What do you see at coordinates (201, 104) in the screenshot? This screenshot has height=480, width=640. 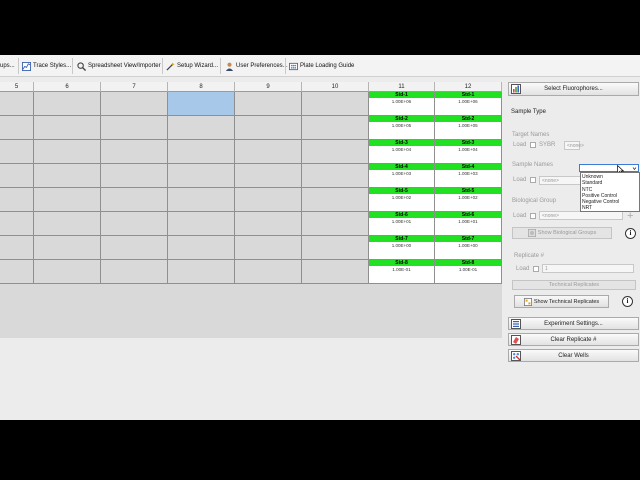 I see `well-A8` at bounding box center [201, 104].